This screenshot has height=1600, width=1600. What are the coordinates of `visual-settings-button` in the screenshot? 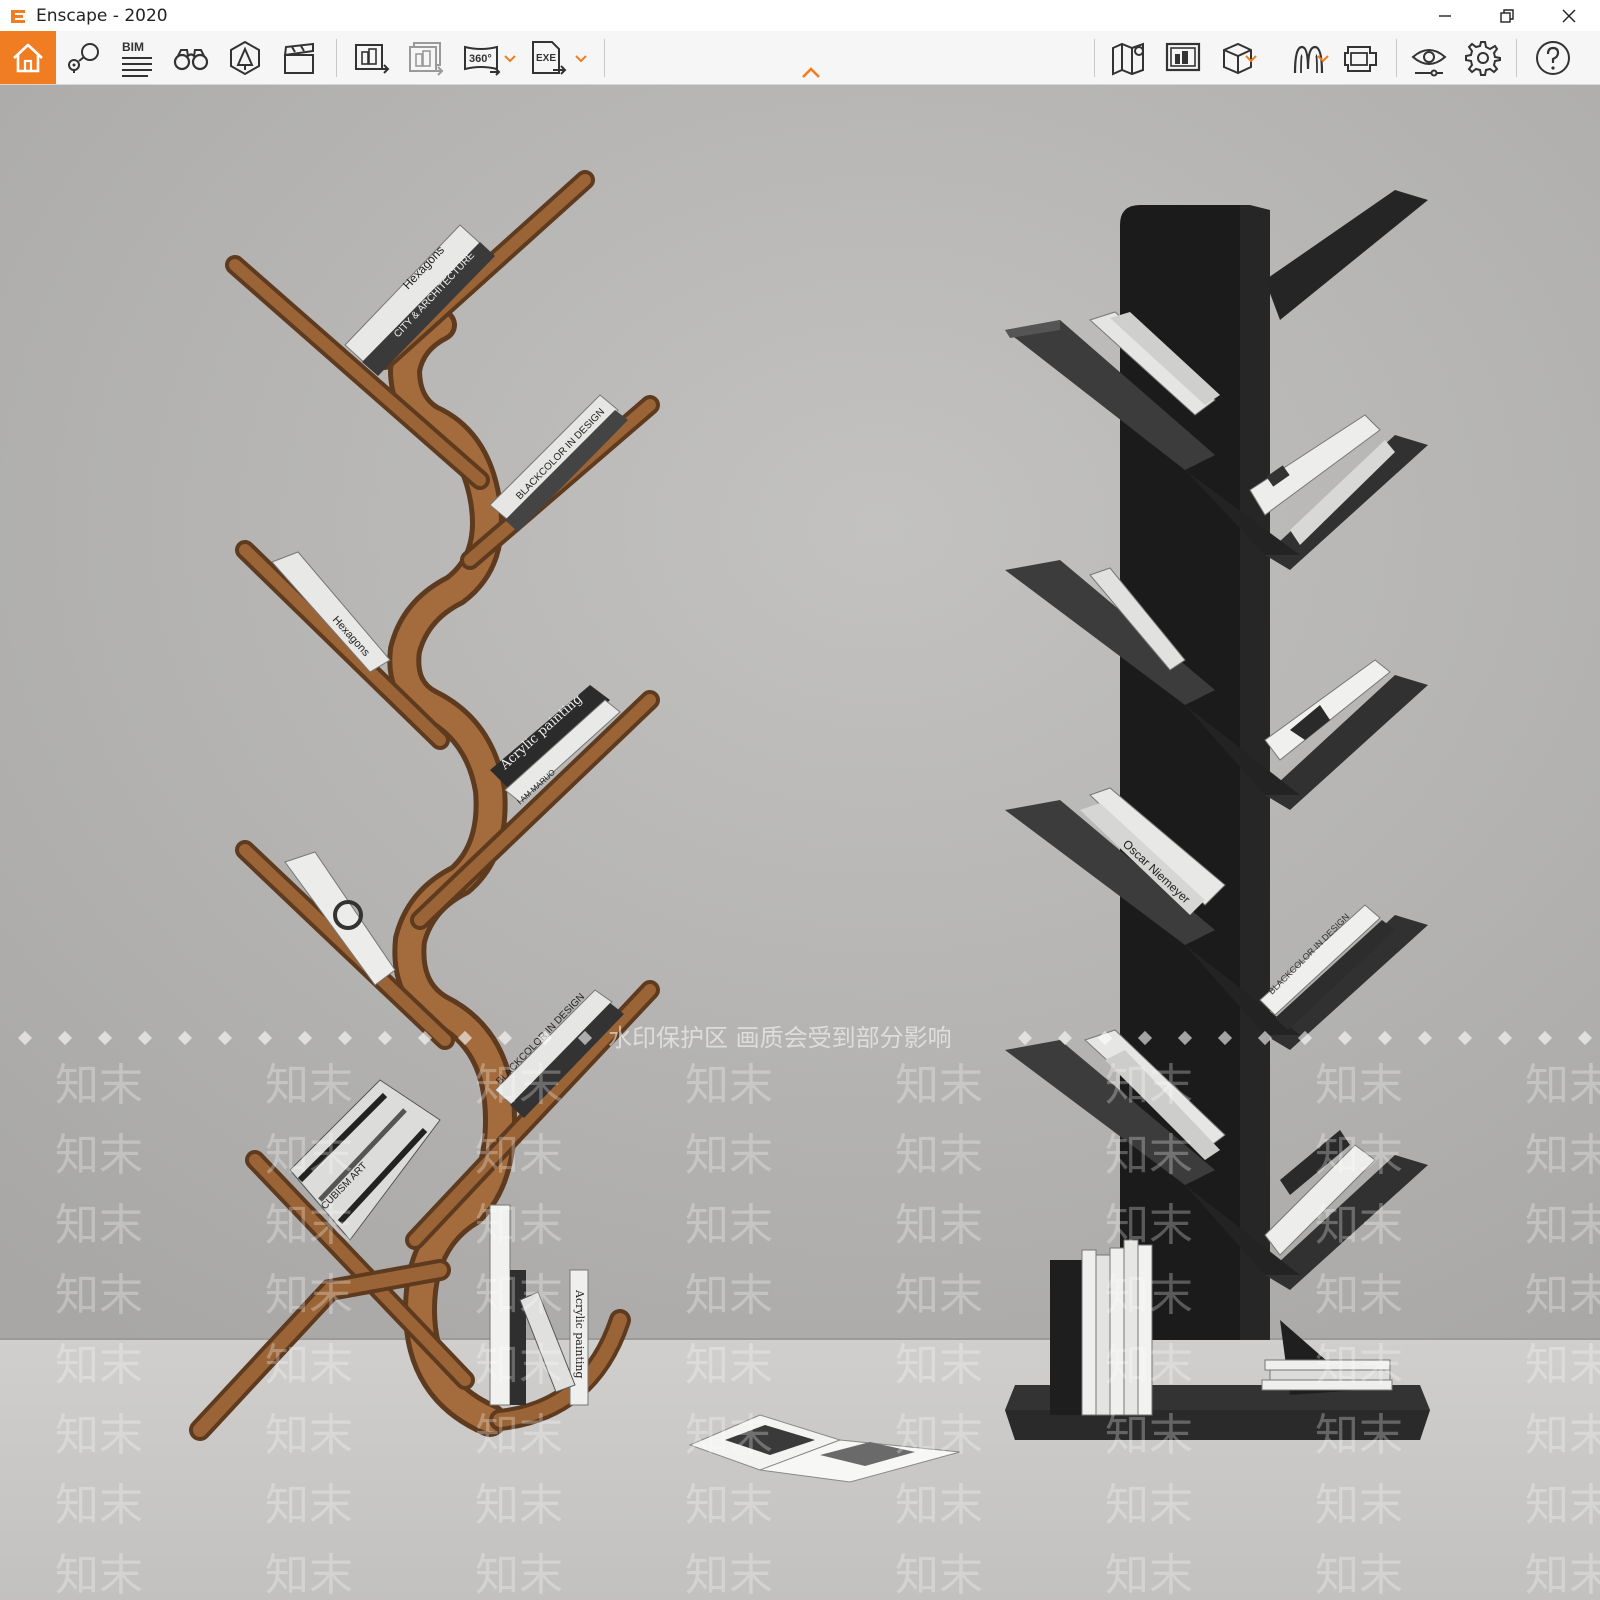 It's located at (1429, 58).